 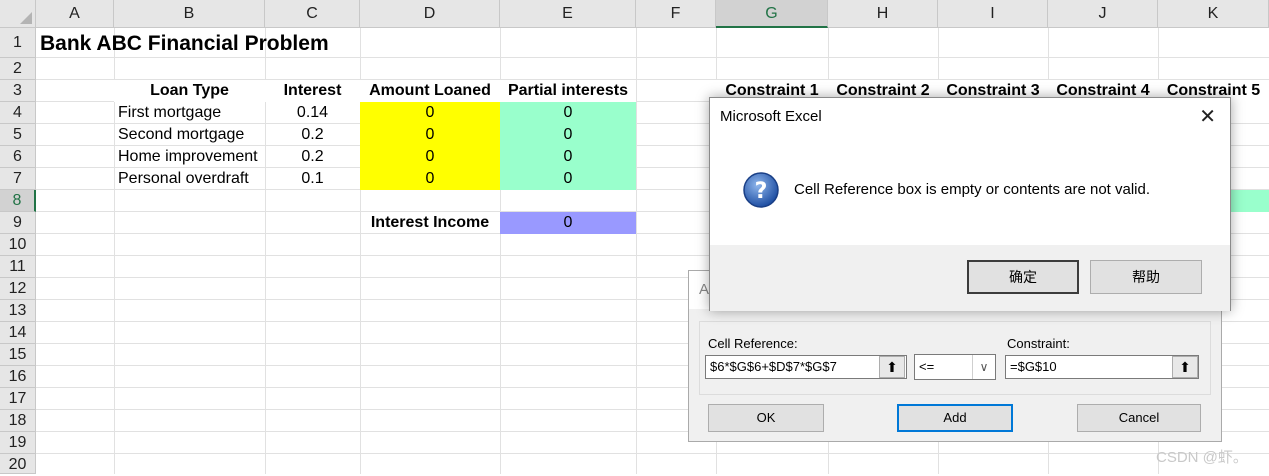 What do you see at coordinates (18, 289) in the screenshot?
I see `row-header-12: 12` at bounding box center [18, 289].